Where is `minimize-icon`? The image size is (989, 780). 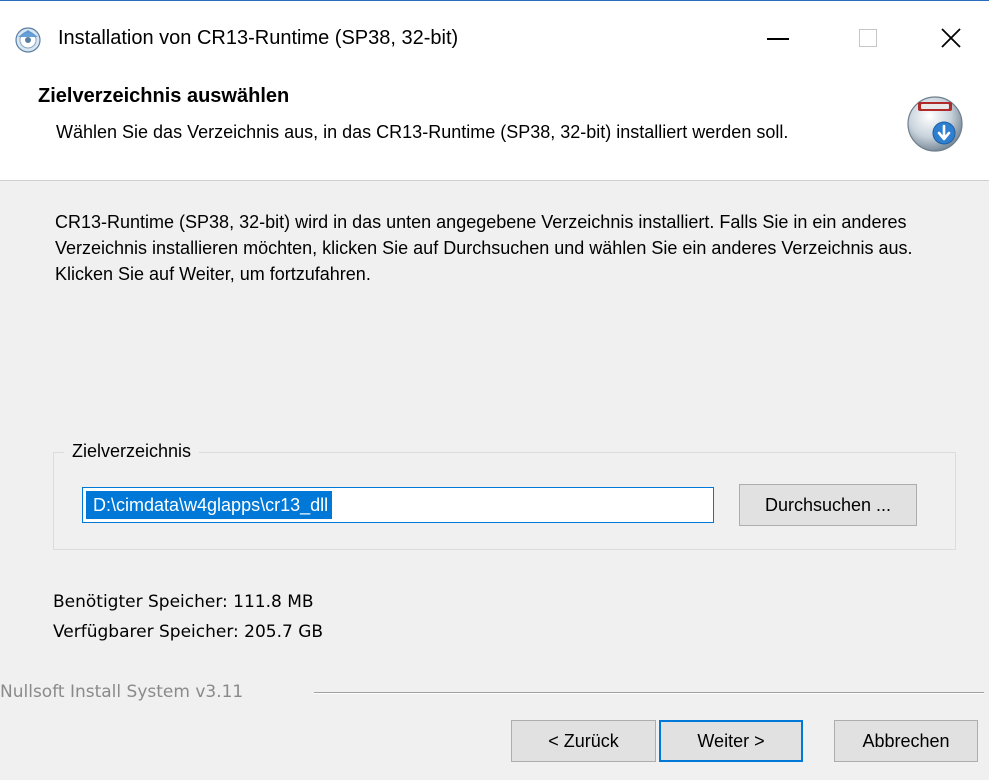
minimize-icon is located at coordinates (778, 39).